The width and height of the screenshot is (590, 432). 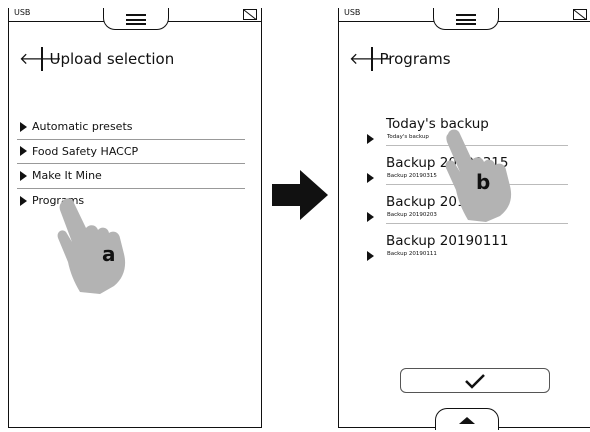 I want to click on step-label-b: b, so click(x=483, y=182).